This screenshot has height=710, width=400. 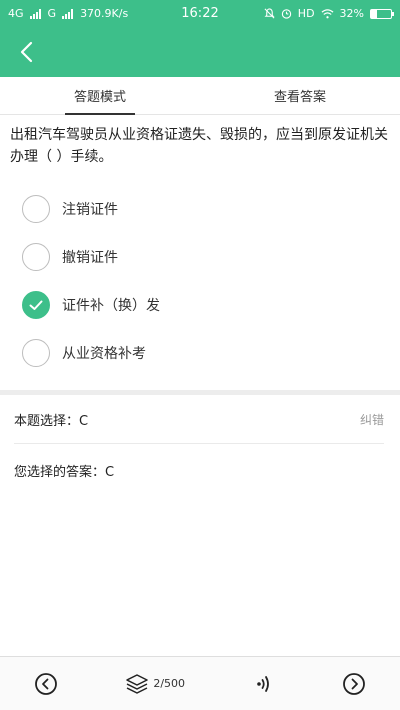 I want to click on mute-icon, so click(x=269, y=13).